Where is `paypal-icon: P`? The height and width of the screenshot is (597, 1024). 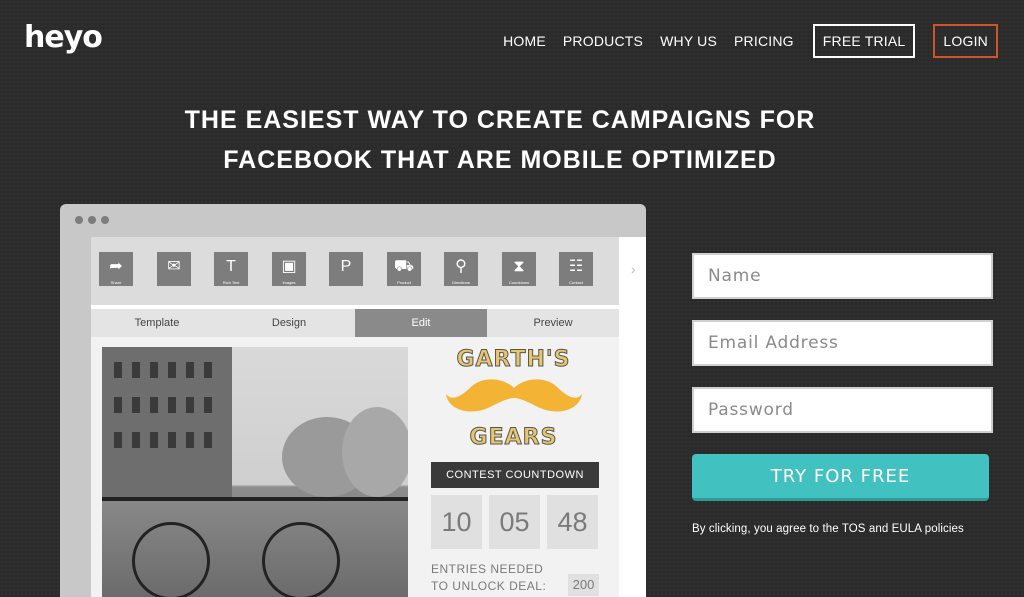
paypal-icon: P is located at coordinates (346, 269).